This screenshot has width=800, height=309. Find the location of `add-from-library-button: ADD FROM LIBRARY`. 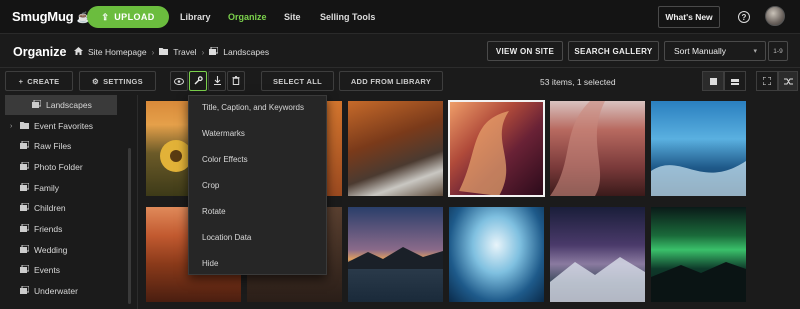

add-from-library-button: ADD FROM LIBRARY is located at coordinates (391, 81).